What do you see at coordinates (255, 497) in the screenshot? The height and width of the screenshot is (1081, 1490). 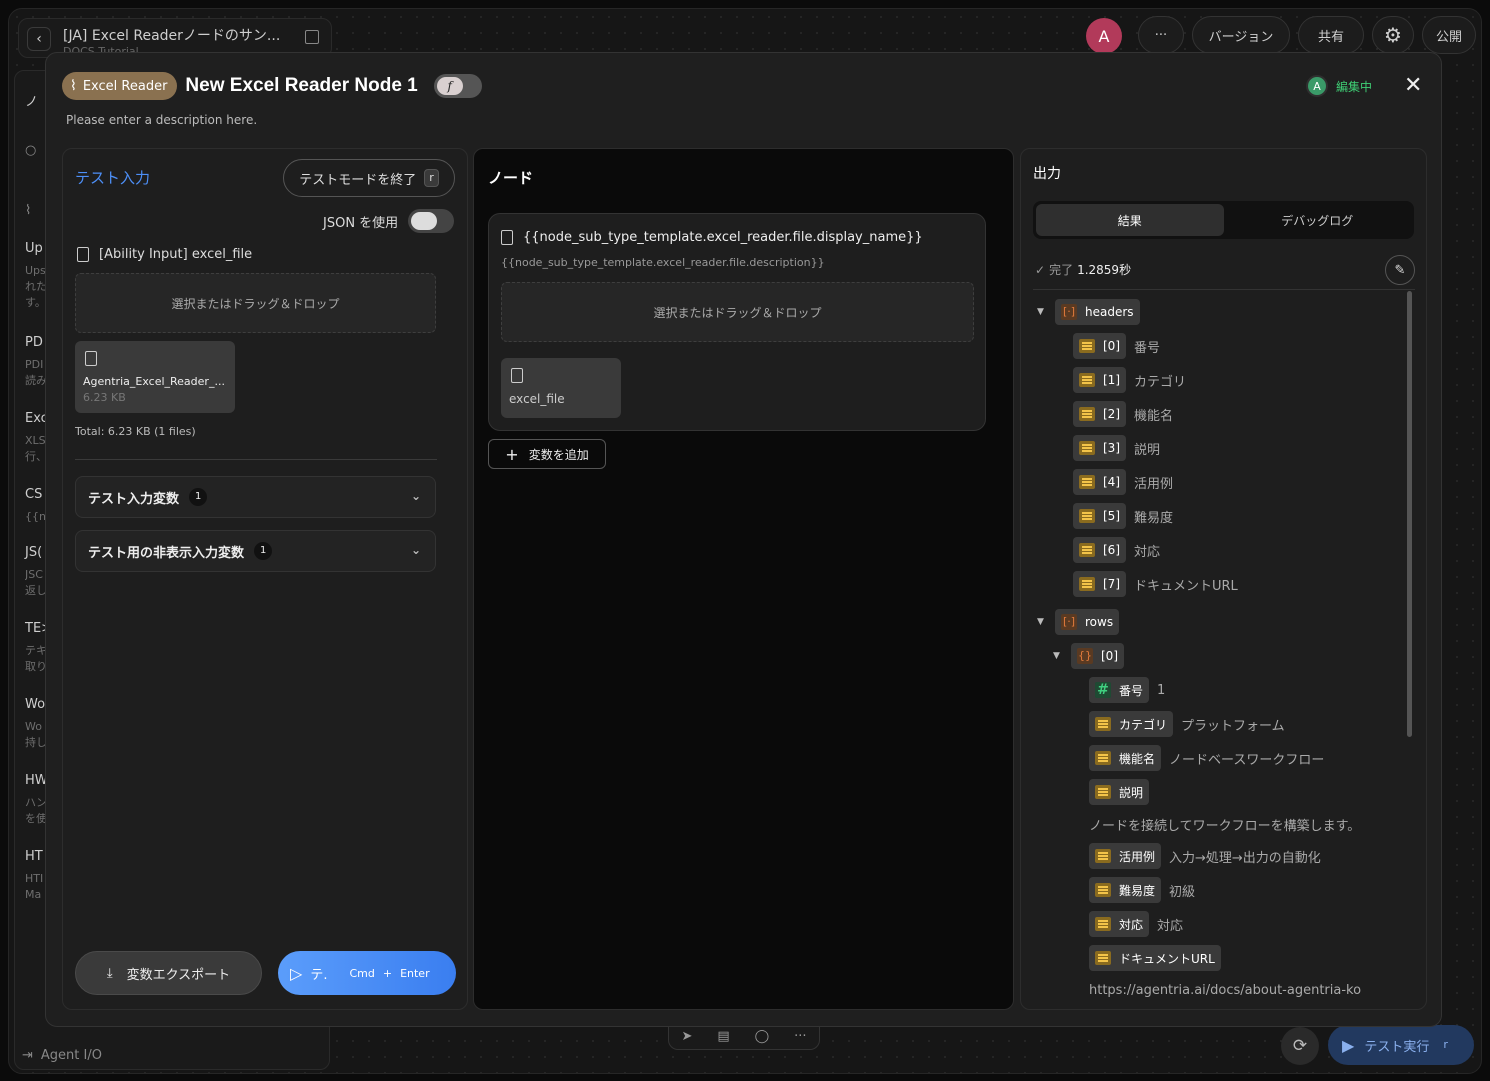 I see `test-input-variables-accordion: テスト入力変数 1 ⌄` at bounding box center [255, 497].